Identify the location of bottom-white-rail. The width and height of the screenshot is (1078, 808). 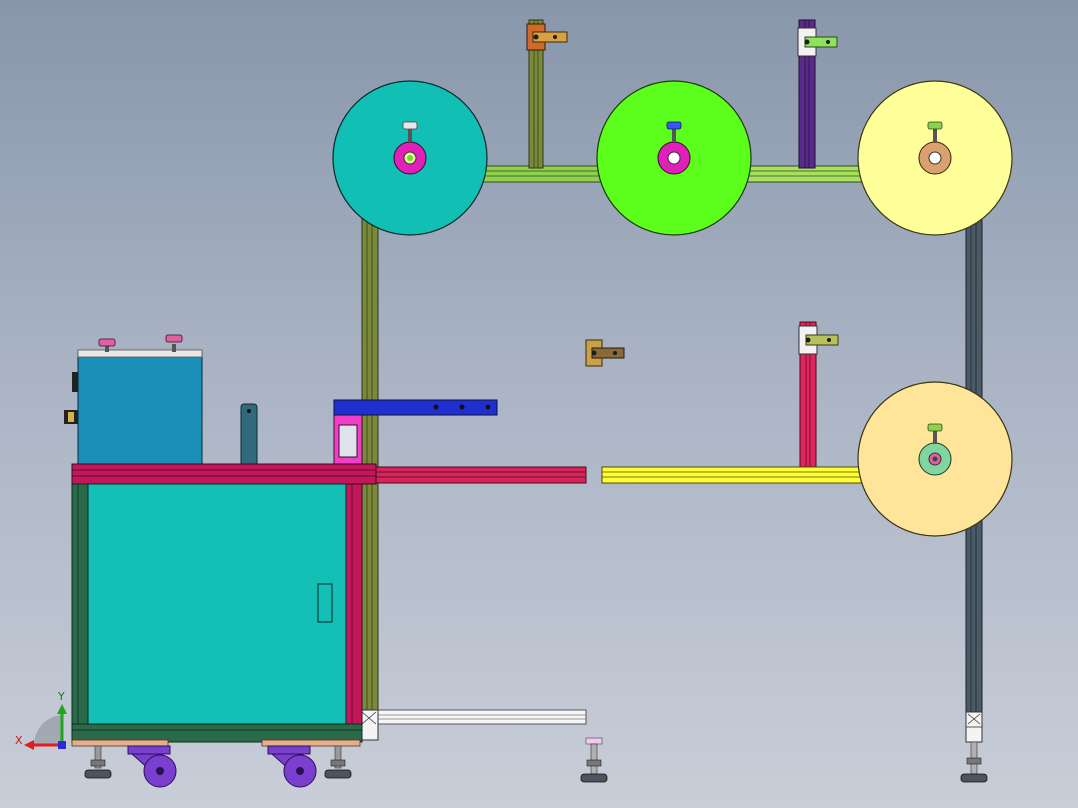
(481, 717).